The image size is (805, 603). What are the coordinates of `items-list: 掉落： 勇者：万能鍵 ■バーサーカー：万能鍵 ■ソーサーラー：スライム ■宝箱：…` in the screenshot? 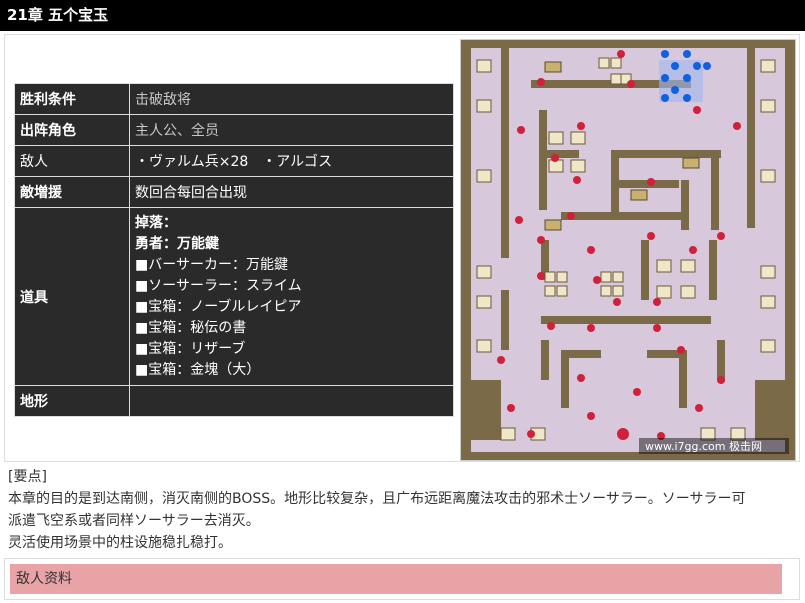 It's located at (291, 296).